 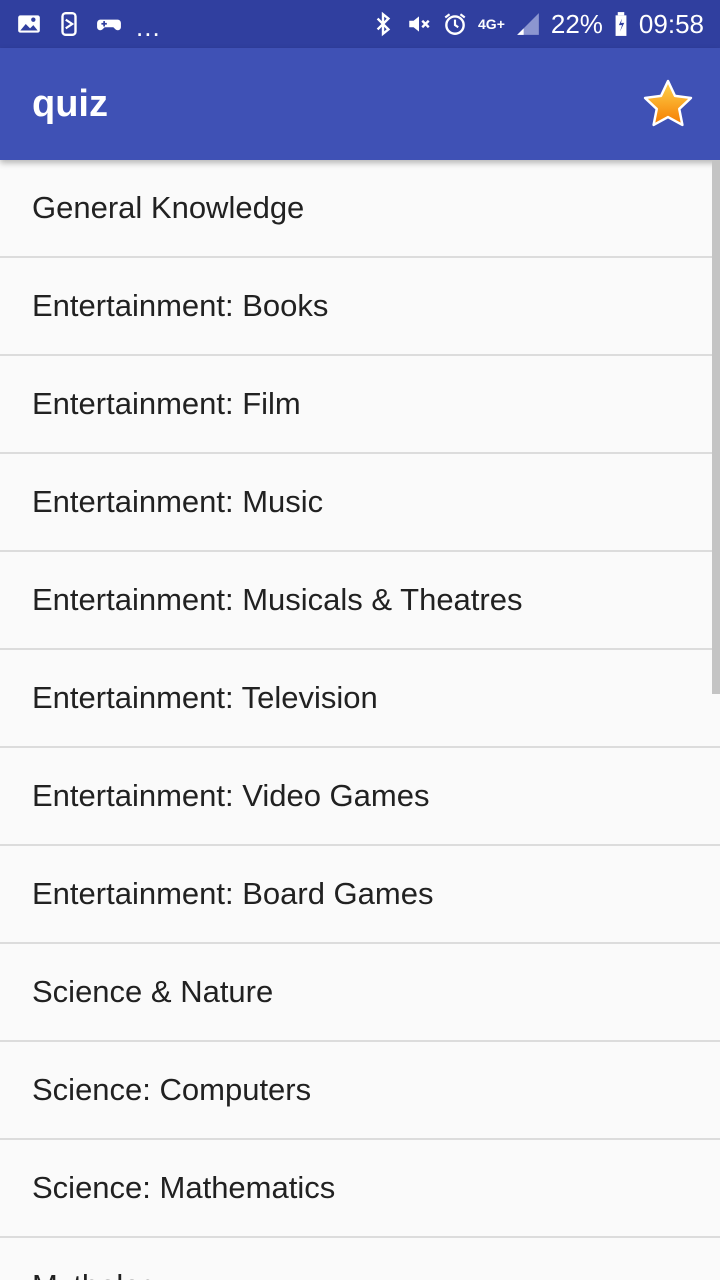 I want to click on list-item-entertainment-video-games: Entertainment: Video Games, so click(x=360, y=797).